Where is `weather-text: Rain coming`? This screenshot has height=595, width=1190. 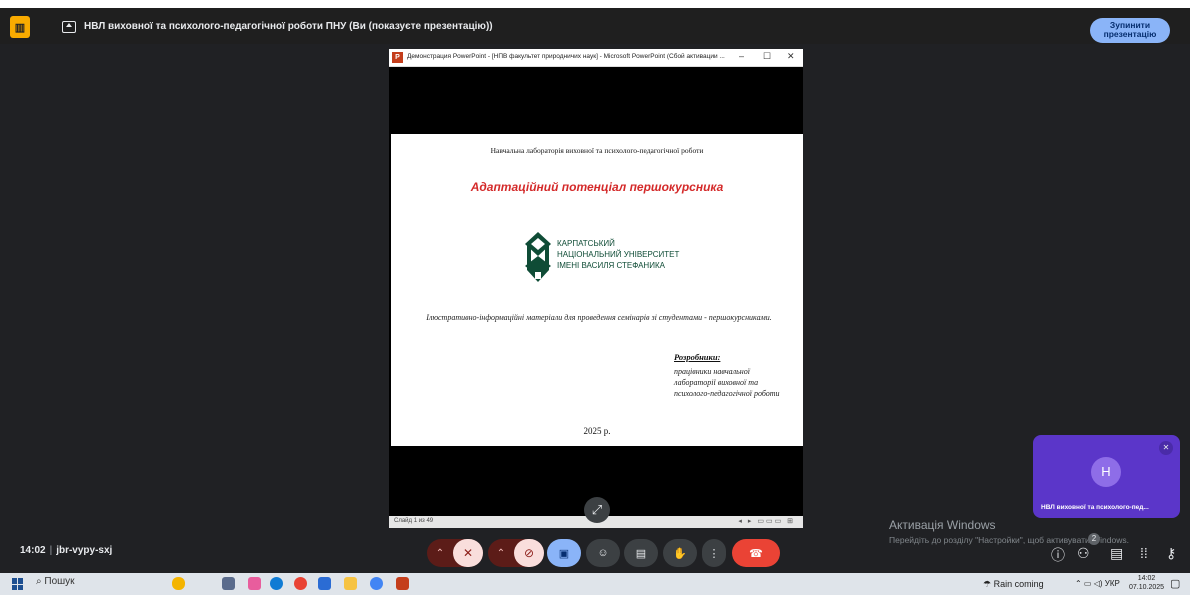 weather-text: Rain coming is located at coordinates (1018, 584).